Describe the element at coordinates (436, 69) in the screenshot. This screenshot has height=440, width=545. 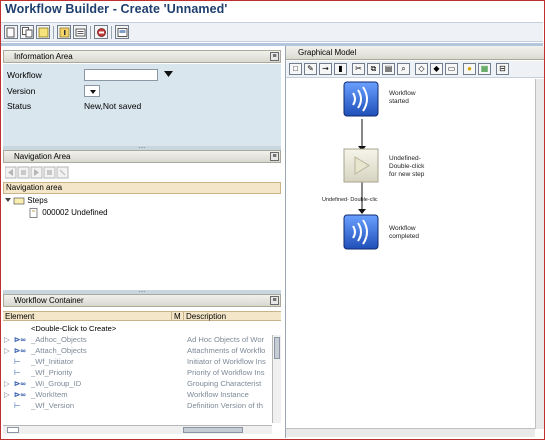
I see `zoom-out-icon: ◆` at that location.